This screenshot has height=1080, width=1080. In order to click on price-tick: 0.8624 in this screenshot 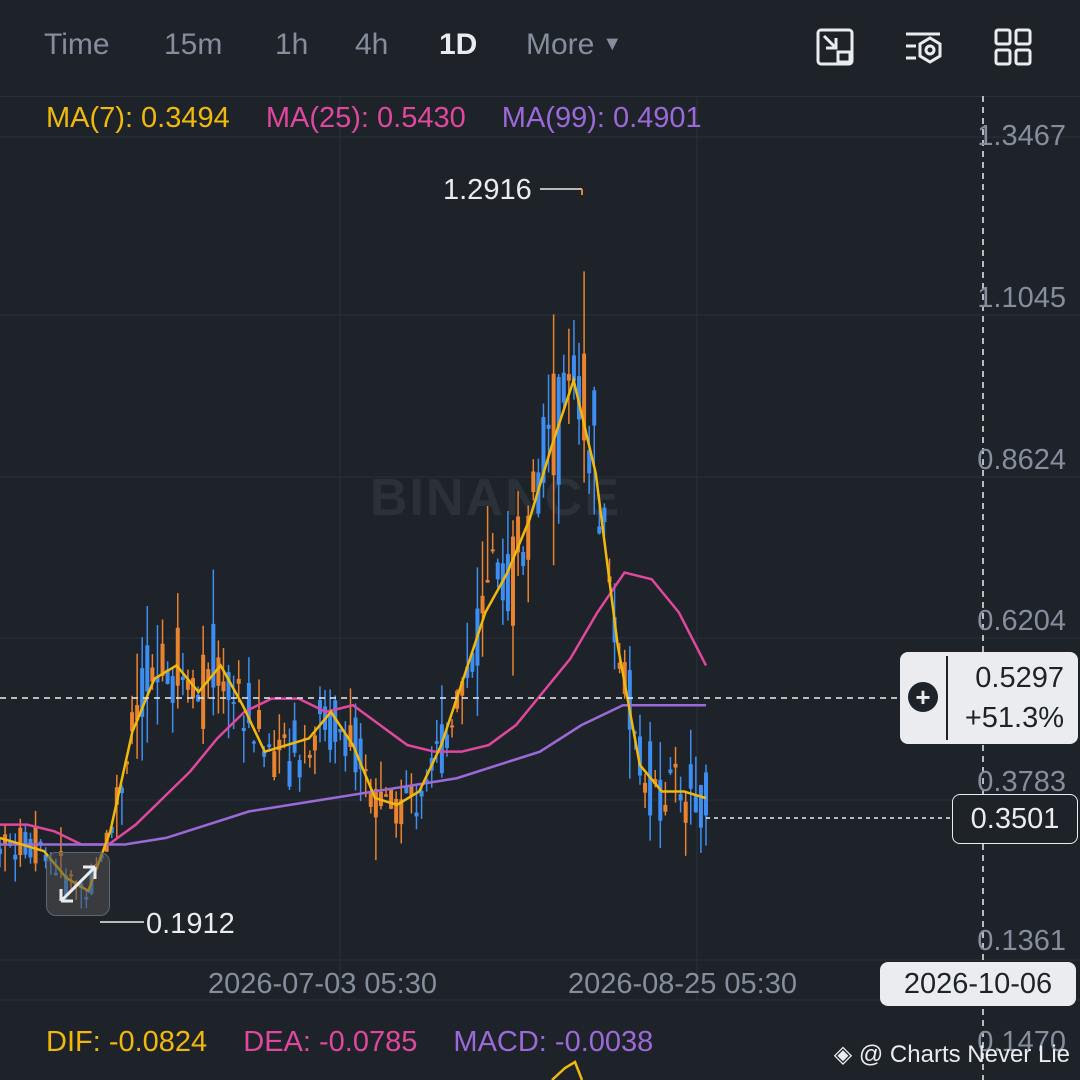, I will do `click(1021, 460)`.